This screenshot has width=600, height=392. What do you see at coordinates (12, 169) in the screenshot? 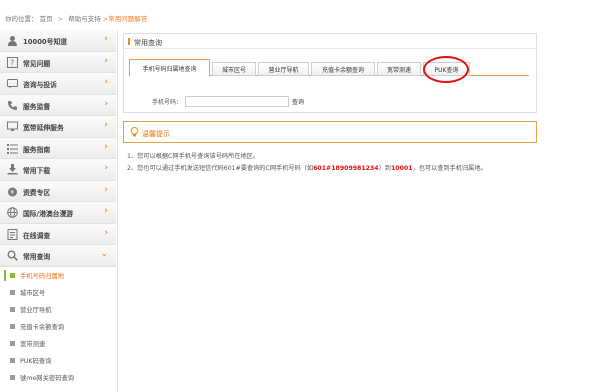
I see `download-icon` at bounding box center [12, 169].